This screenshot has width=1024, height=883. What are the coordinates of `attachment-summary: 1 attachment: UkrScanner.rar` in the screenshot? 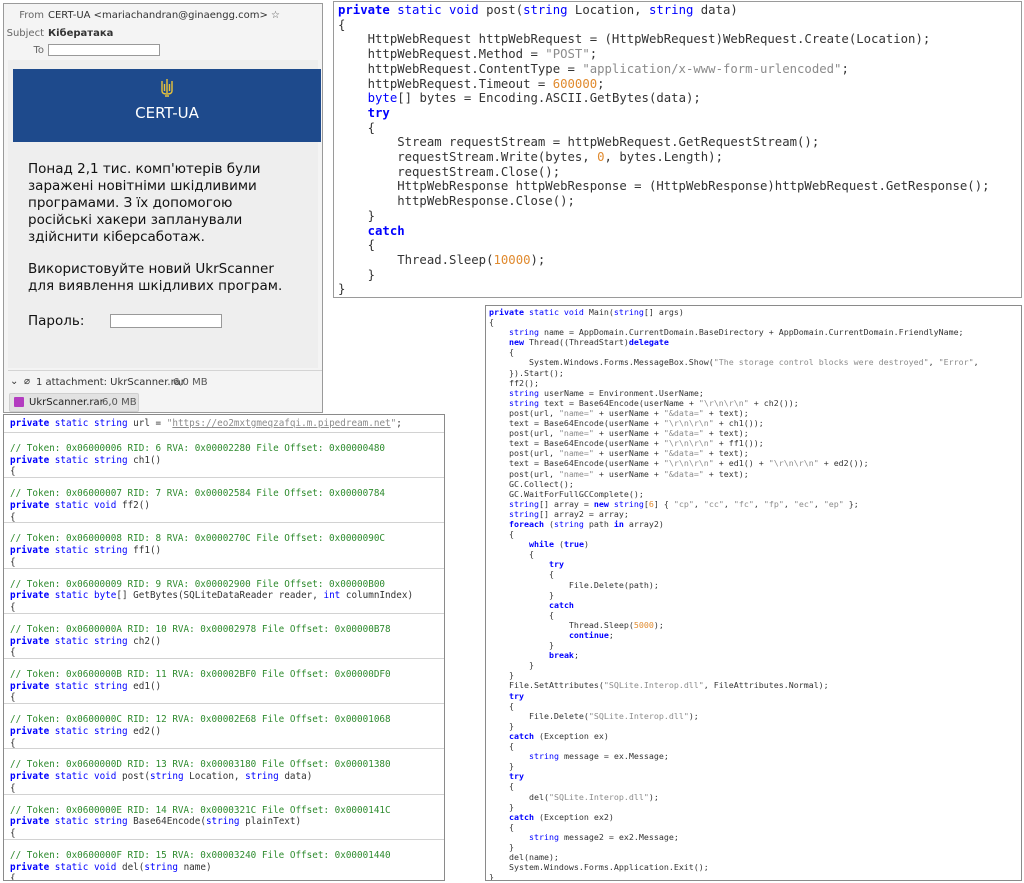 It's located at (110, 382).